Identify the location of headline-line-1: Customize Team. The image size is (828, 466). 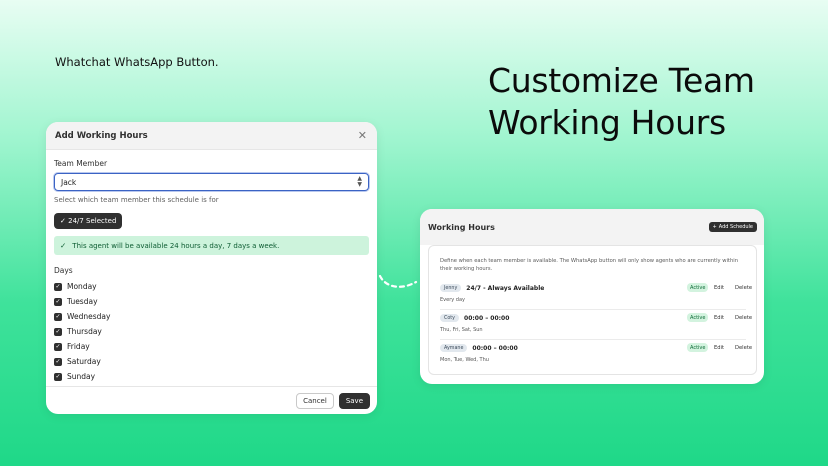
(621, 80).